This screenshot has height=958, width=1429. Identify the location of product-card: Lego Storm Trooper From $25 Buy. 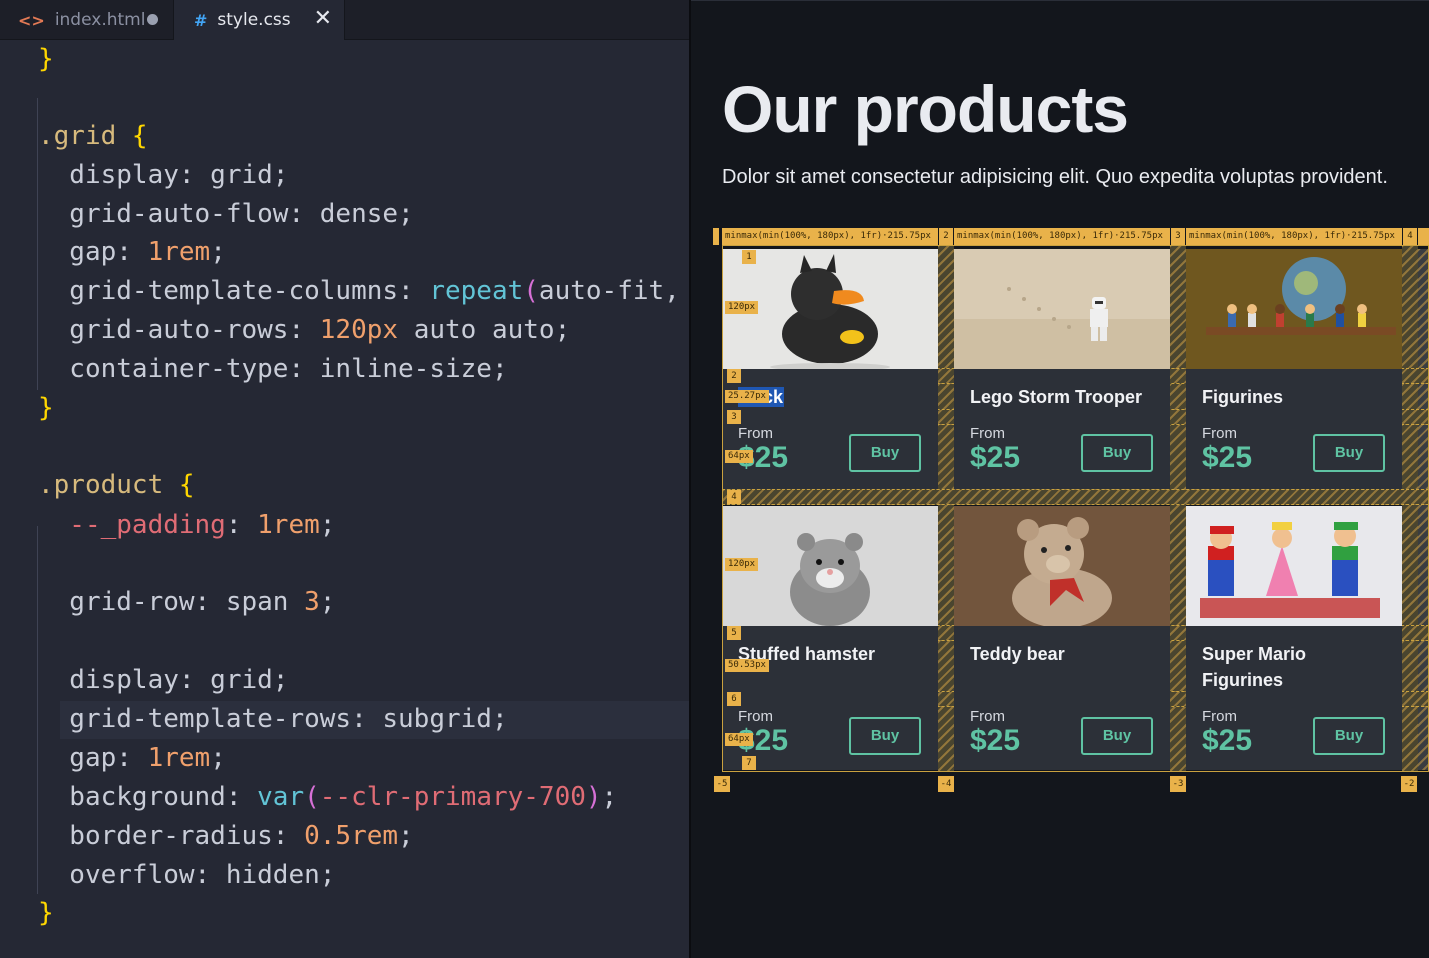
(1062, 369).